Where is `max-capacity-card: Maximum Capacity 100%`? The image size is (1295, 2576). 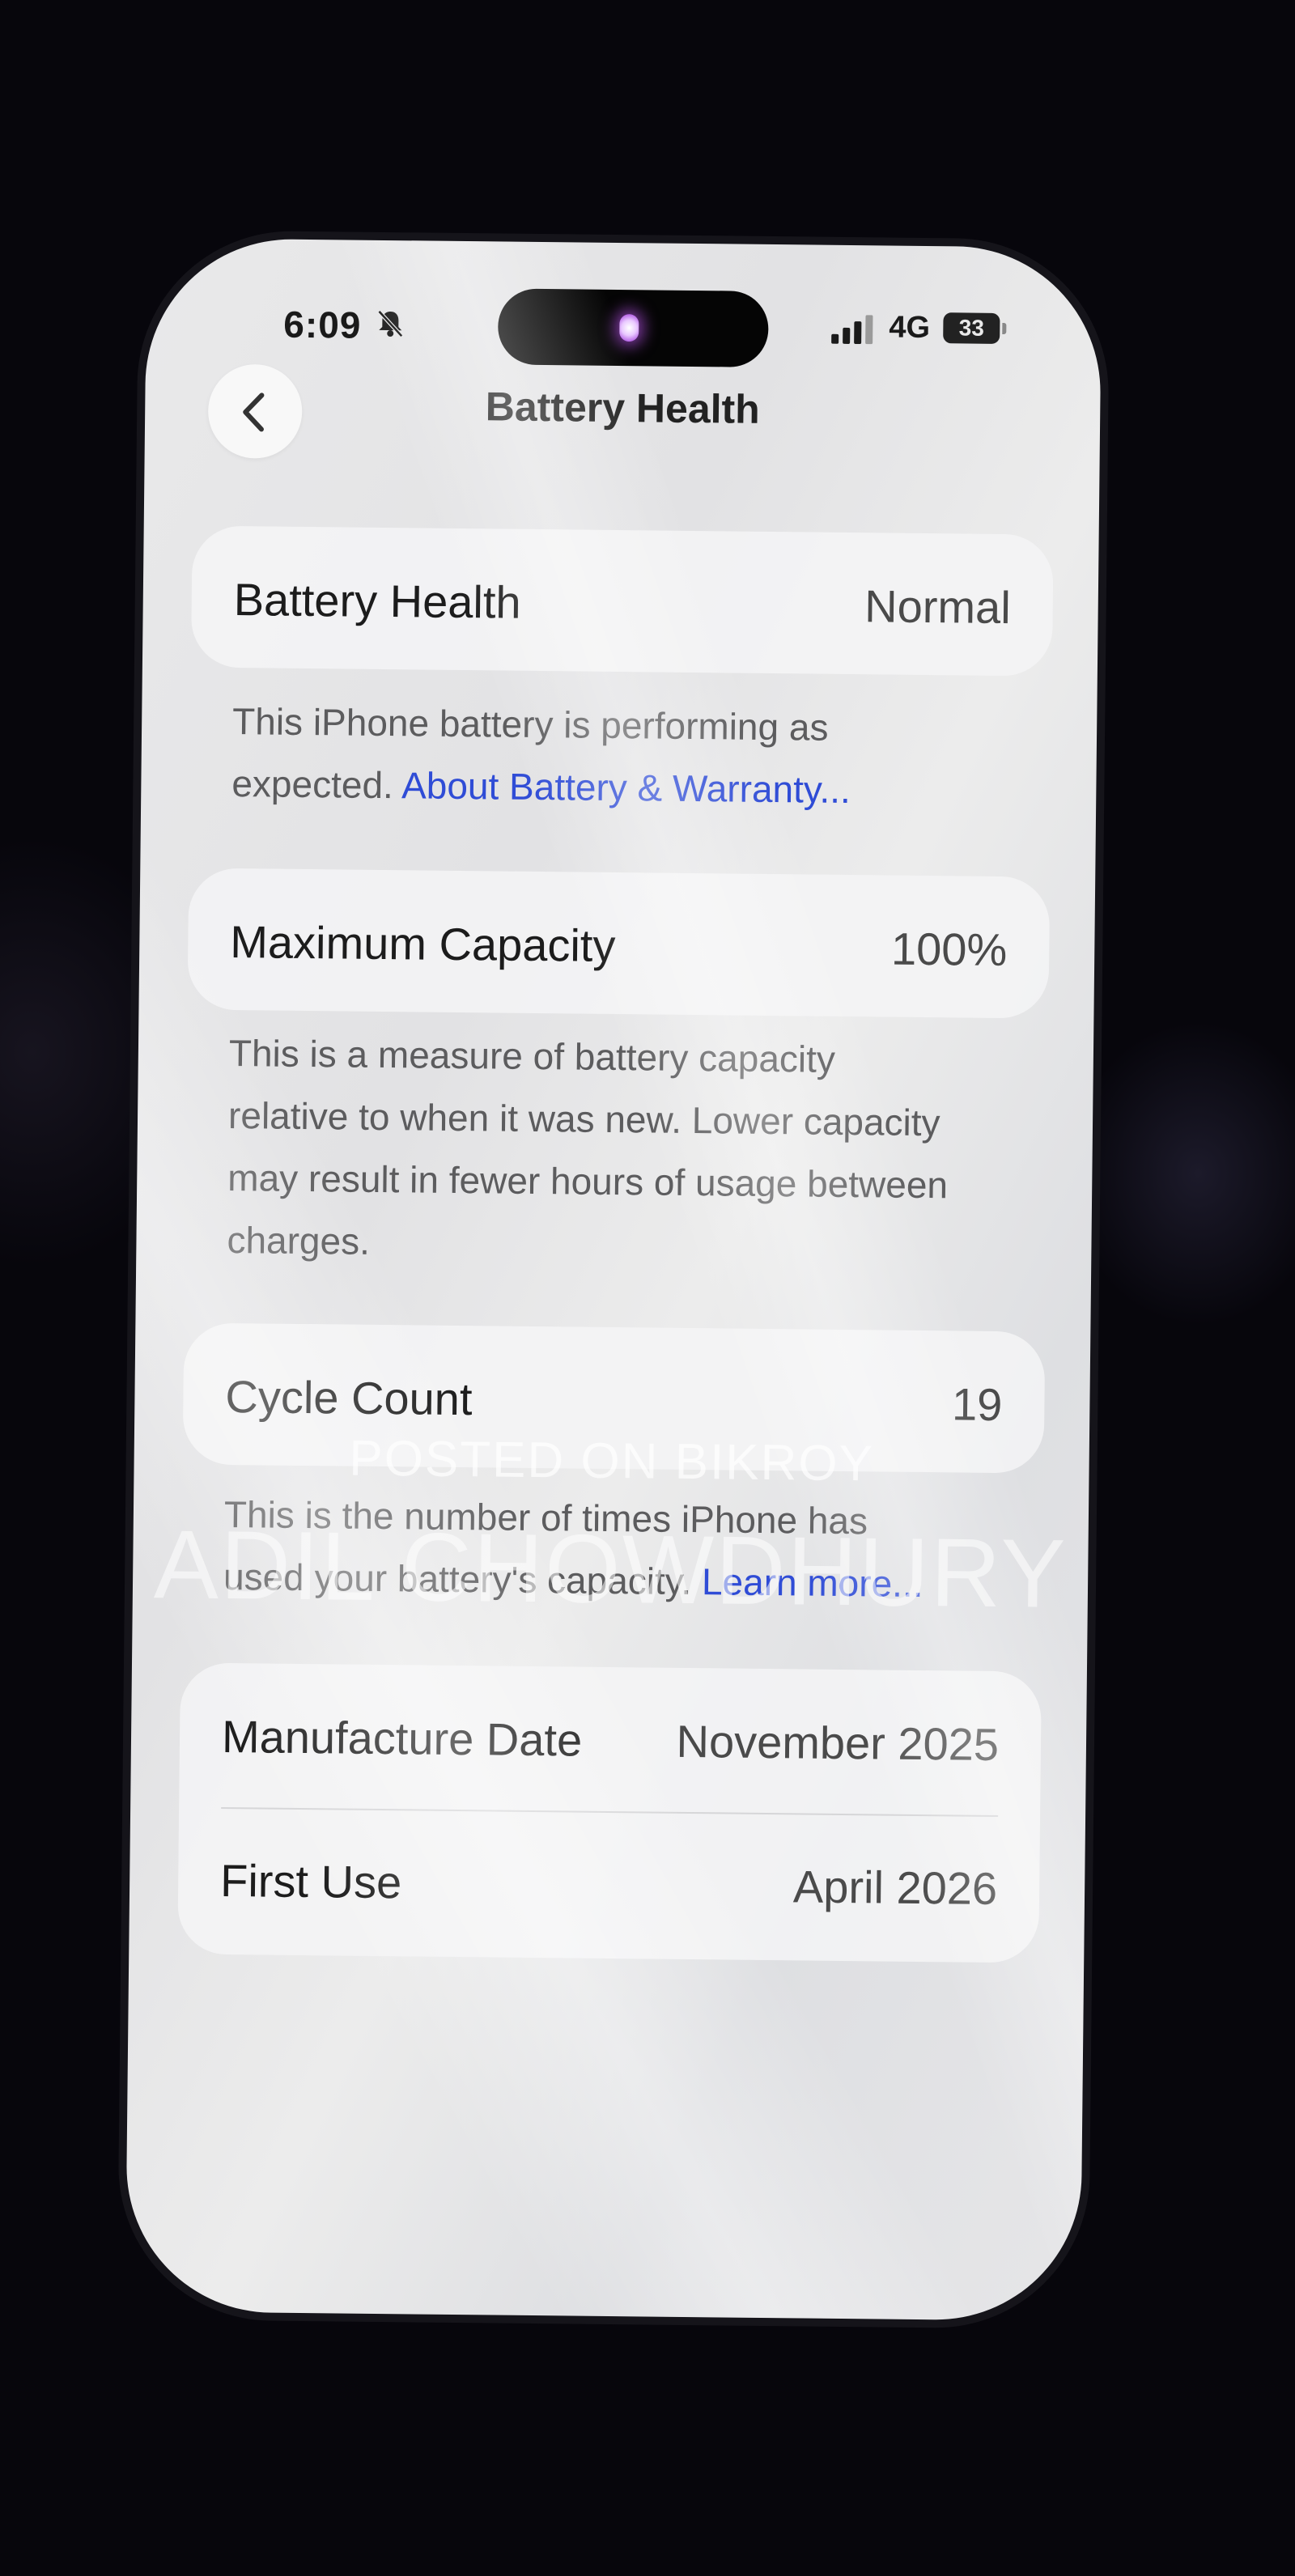
max-capacity-card: Maximum Capacity 100% is located at coordinates (619, 943).